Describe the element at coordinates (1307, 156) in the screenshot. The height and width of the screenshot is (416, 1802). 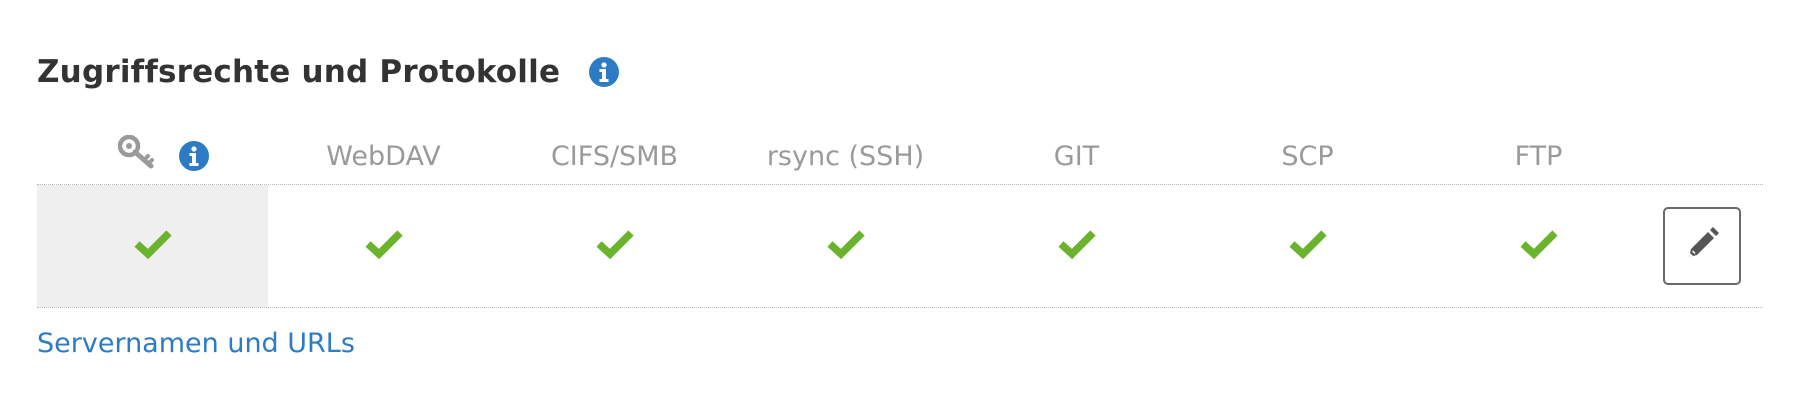
I see `column-header-scp: SCP` at that location.